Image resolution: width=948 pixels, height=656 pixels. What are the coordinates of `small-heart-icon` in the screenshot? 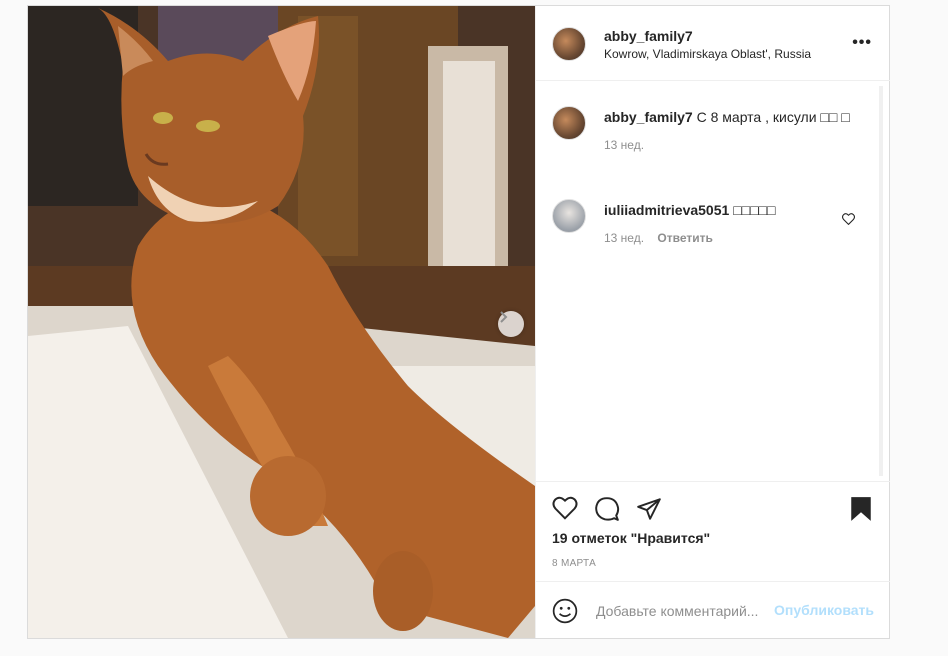 It's located at (848, 219).